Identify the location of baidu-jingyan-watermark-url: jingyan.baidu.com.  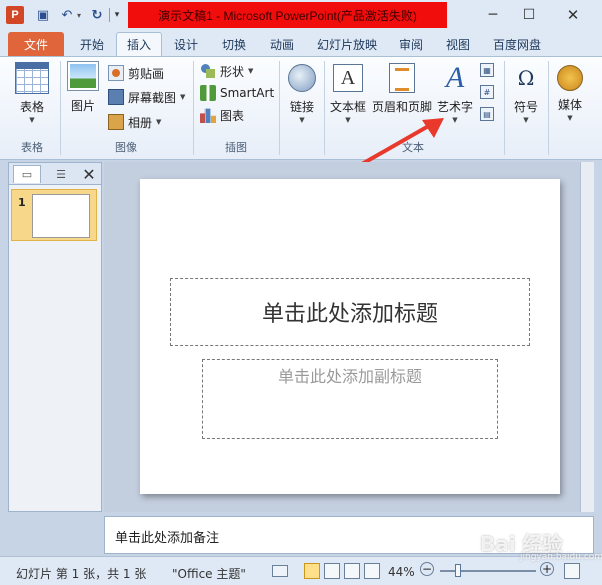
(561, 557).